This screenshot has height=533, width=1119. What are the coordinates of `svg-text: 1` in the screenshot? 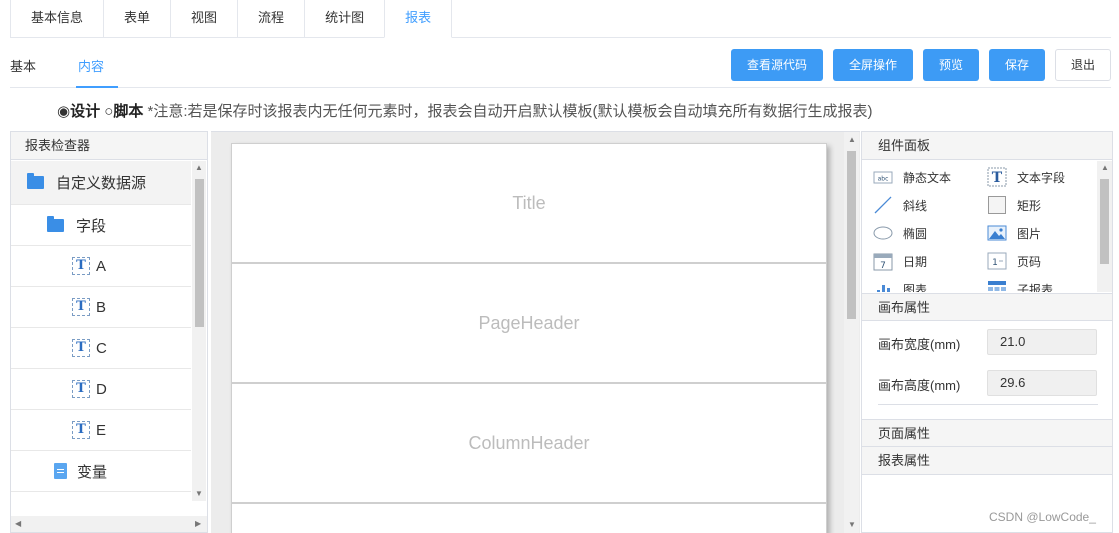 It's located at (995, 263).